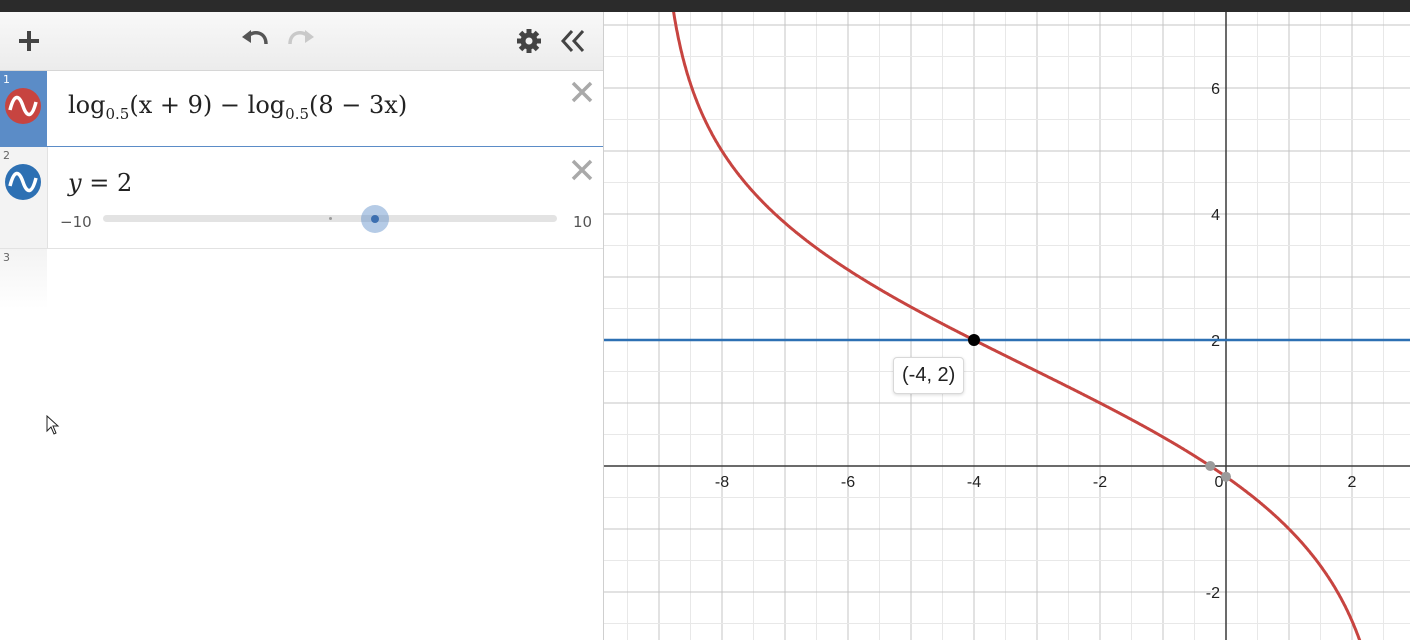 The width and height of the screenshot is (1410, 640). I want to click on expression-row-1: 1 log0.5(x + 9) − log0.5(8 − 3x), so click(301, 109).